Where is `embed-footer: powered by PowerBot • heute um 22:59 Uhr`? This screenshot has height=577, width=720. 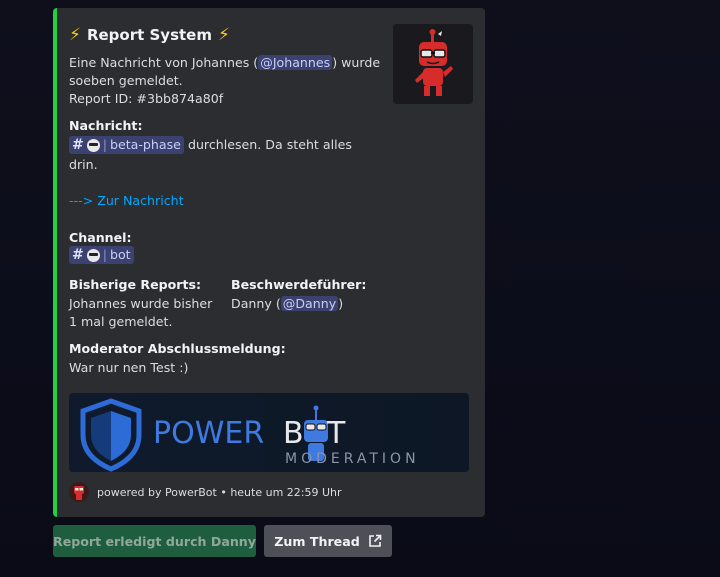
embed-footer: powered by PowerBot • heute um 22:59 Uhr is located at coordinates (205, 492).